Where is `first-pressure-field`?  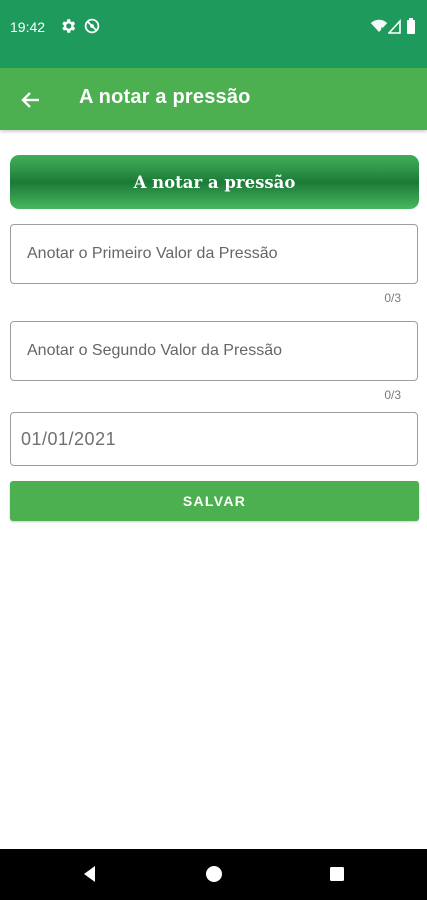 first-pressure-field is located at coordinates (214, 254).